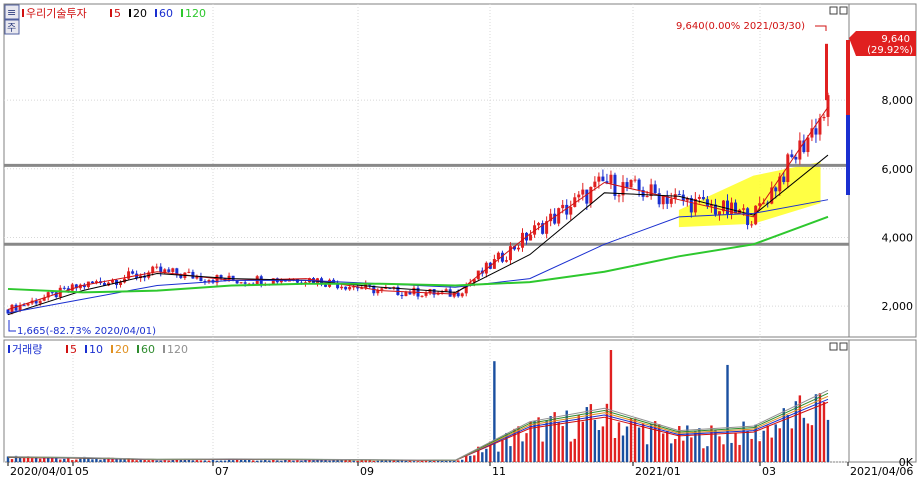 The image size is (917, 479). I want to click on volume-legend-item: 10, so click(96, 349).